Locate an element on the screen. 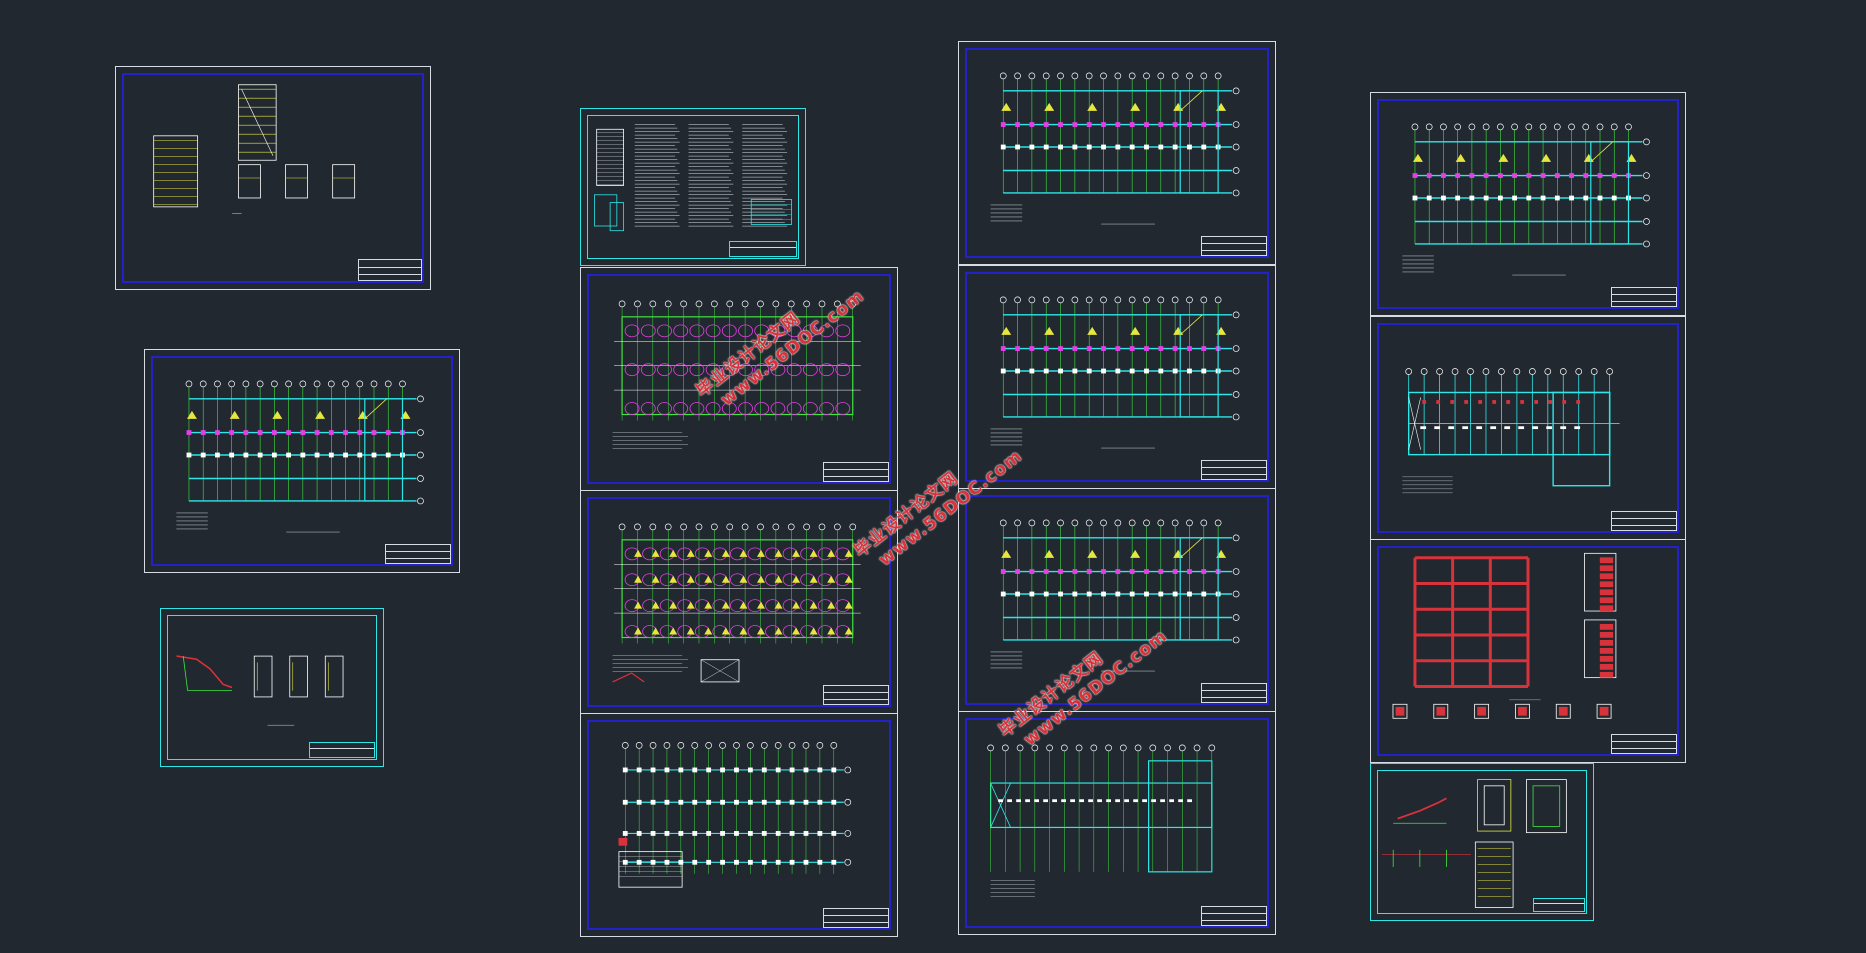 This screenshot has height=953, width=1866. drawing-sheet-slab-plan is located at coordinates (1528, 428).